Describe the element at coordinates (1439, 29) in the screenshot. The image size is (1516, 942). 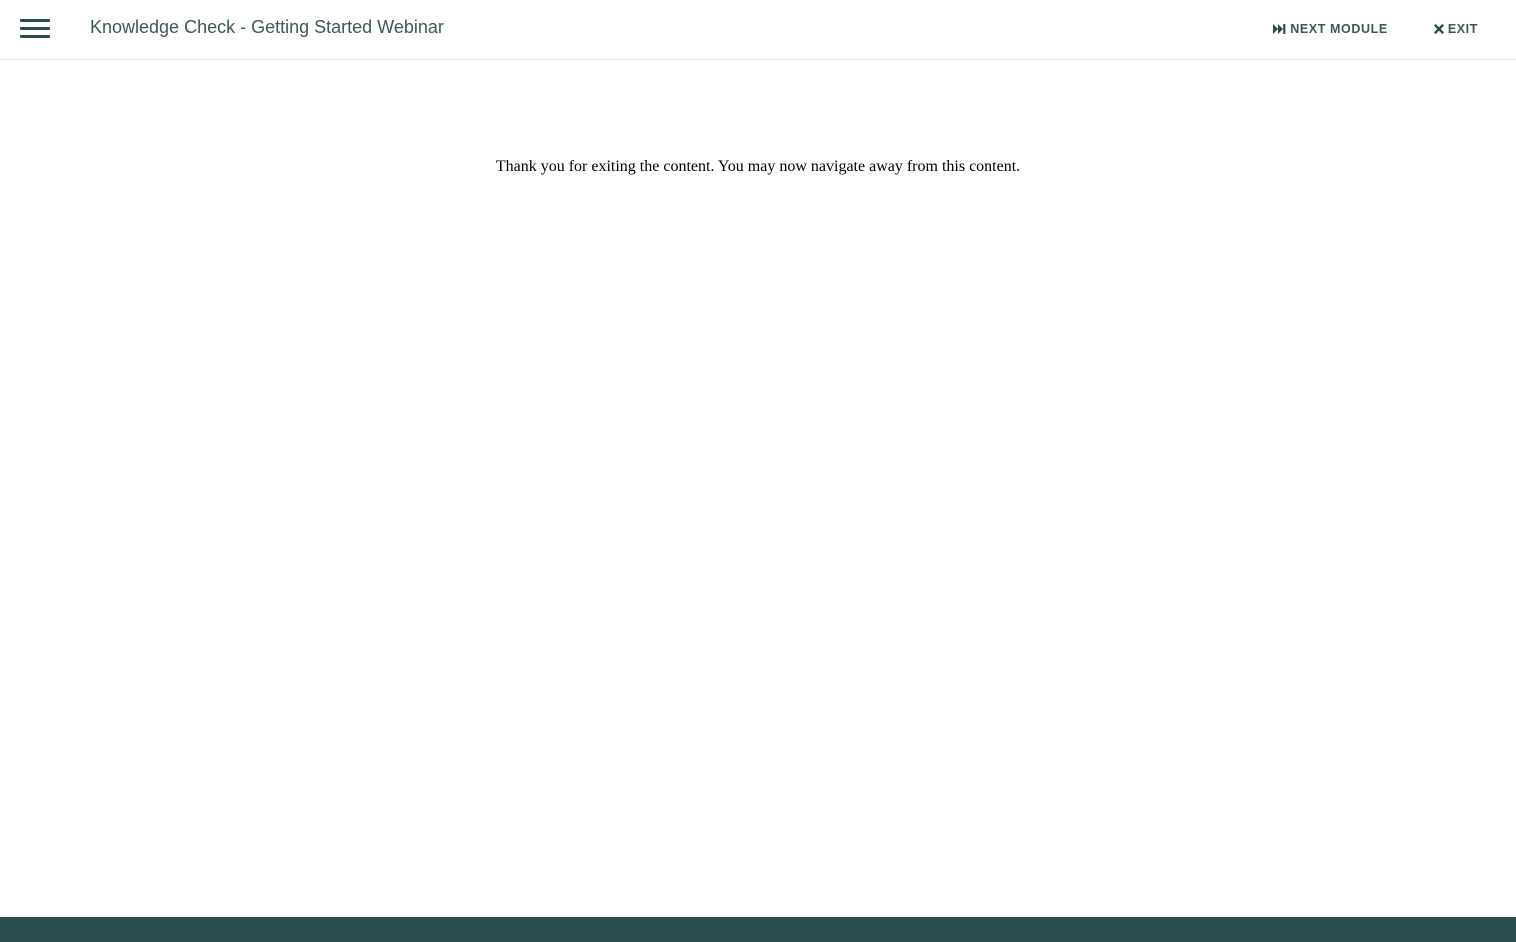
I see `close-icon` at that location.